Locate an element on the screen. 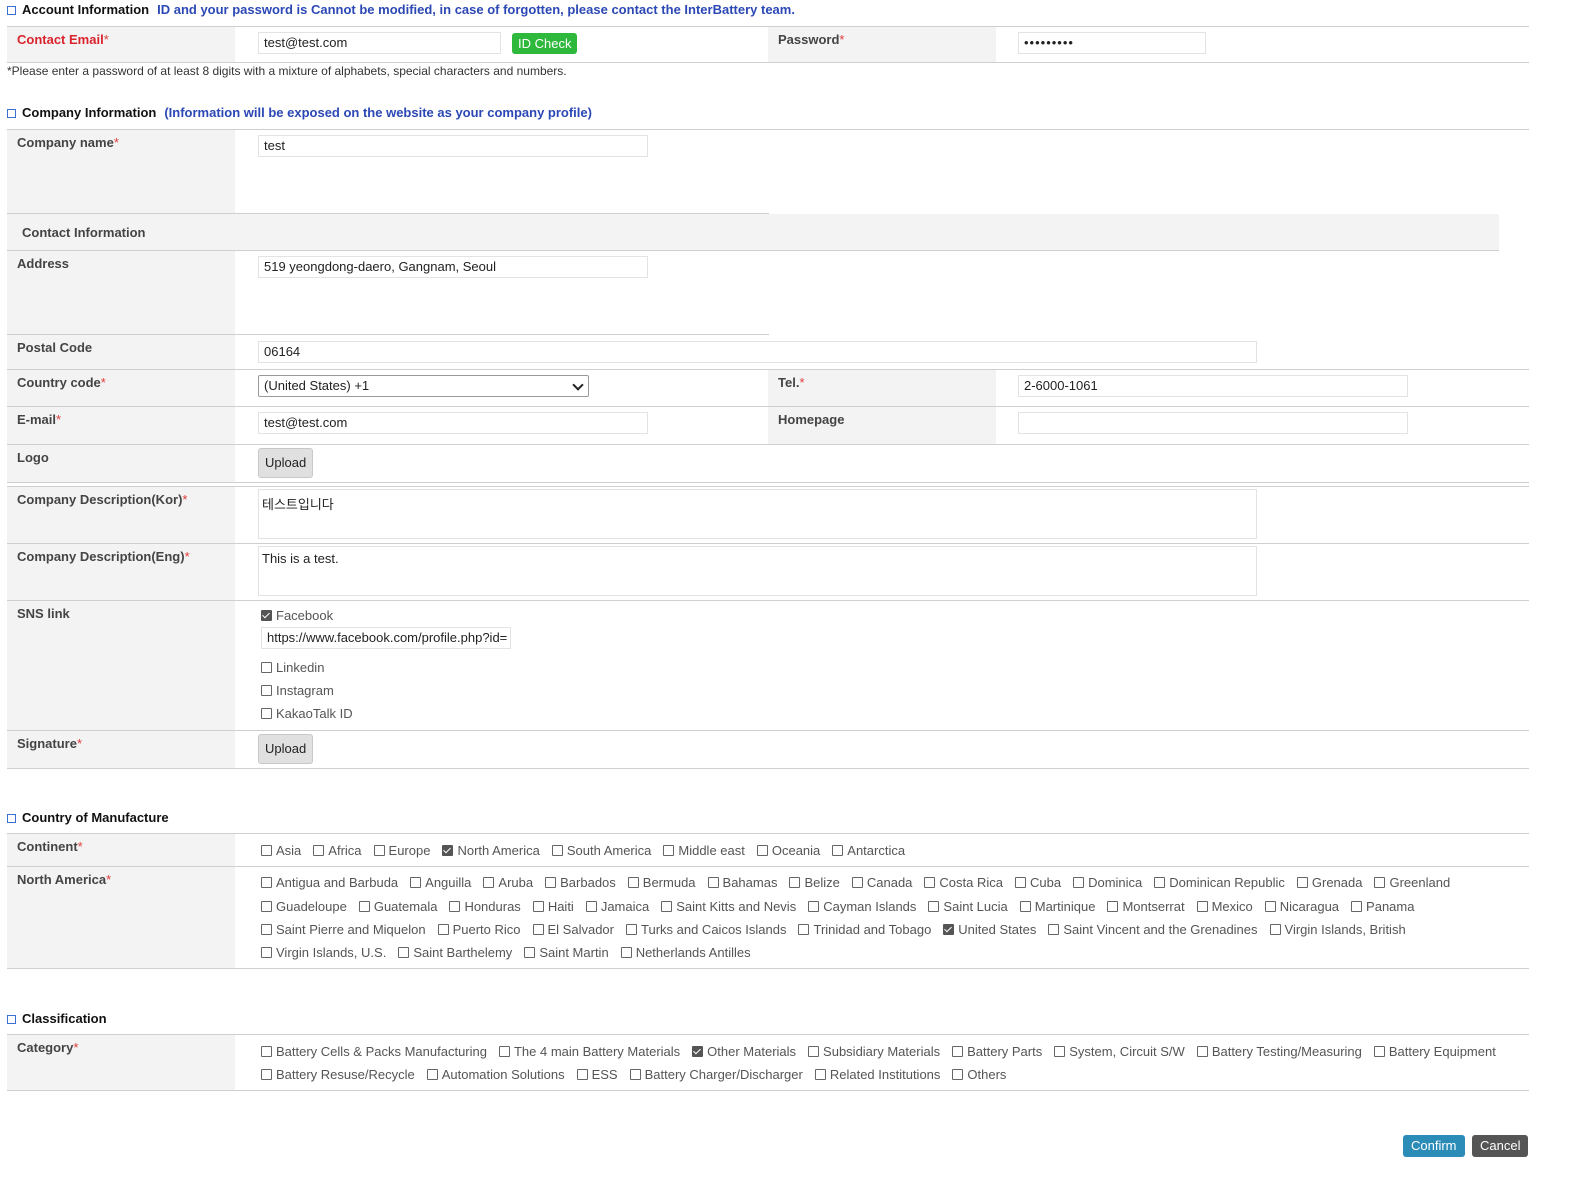 This screenshot has height=1186, width=1569. checkbox-bahamas: Bahamas is located at coordinates (742, 882).